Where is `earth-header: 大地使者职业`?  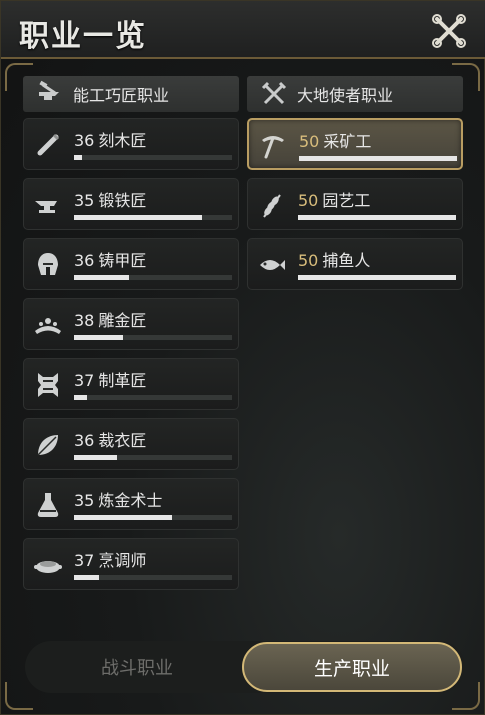
earth-header: 大地使者职业 is located at coordinates (355, 94).